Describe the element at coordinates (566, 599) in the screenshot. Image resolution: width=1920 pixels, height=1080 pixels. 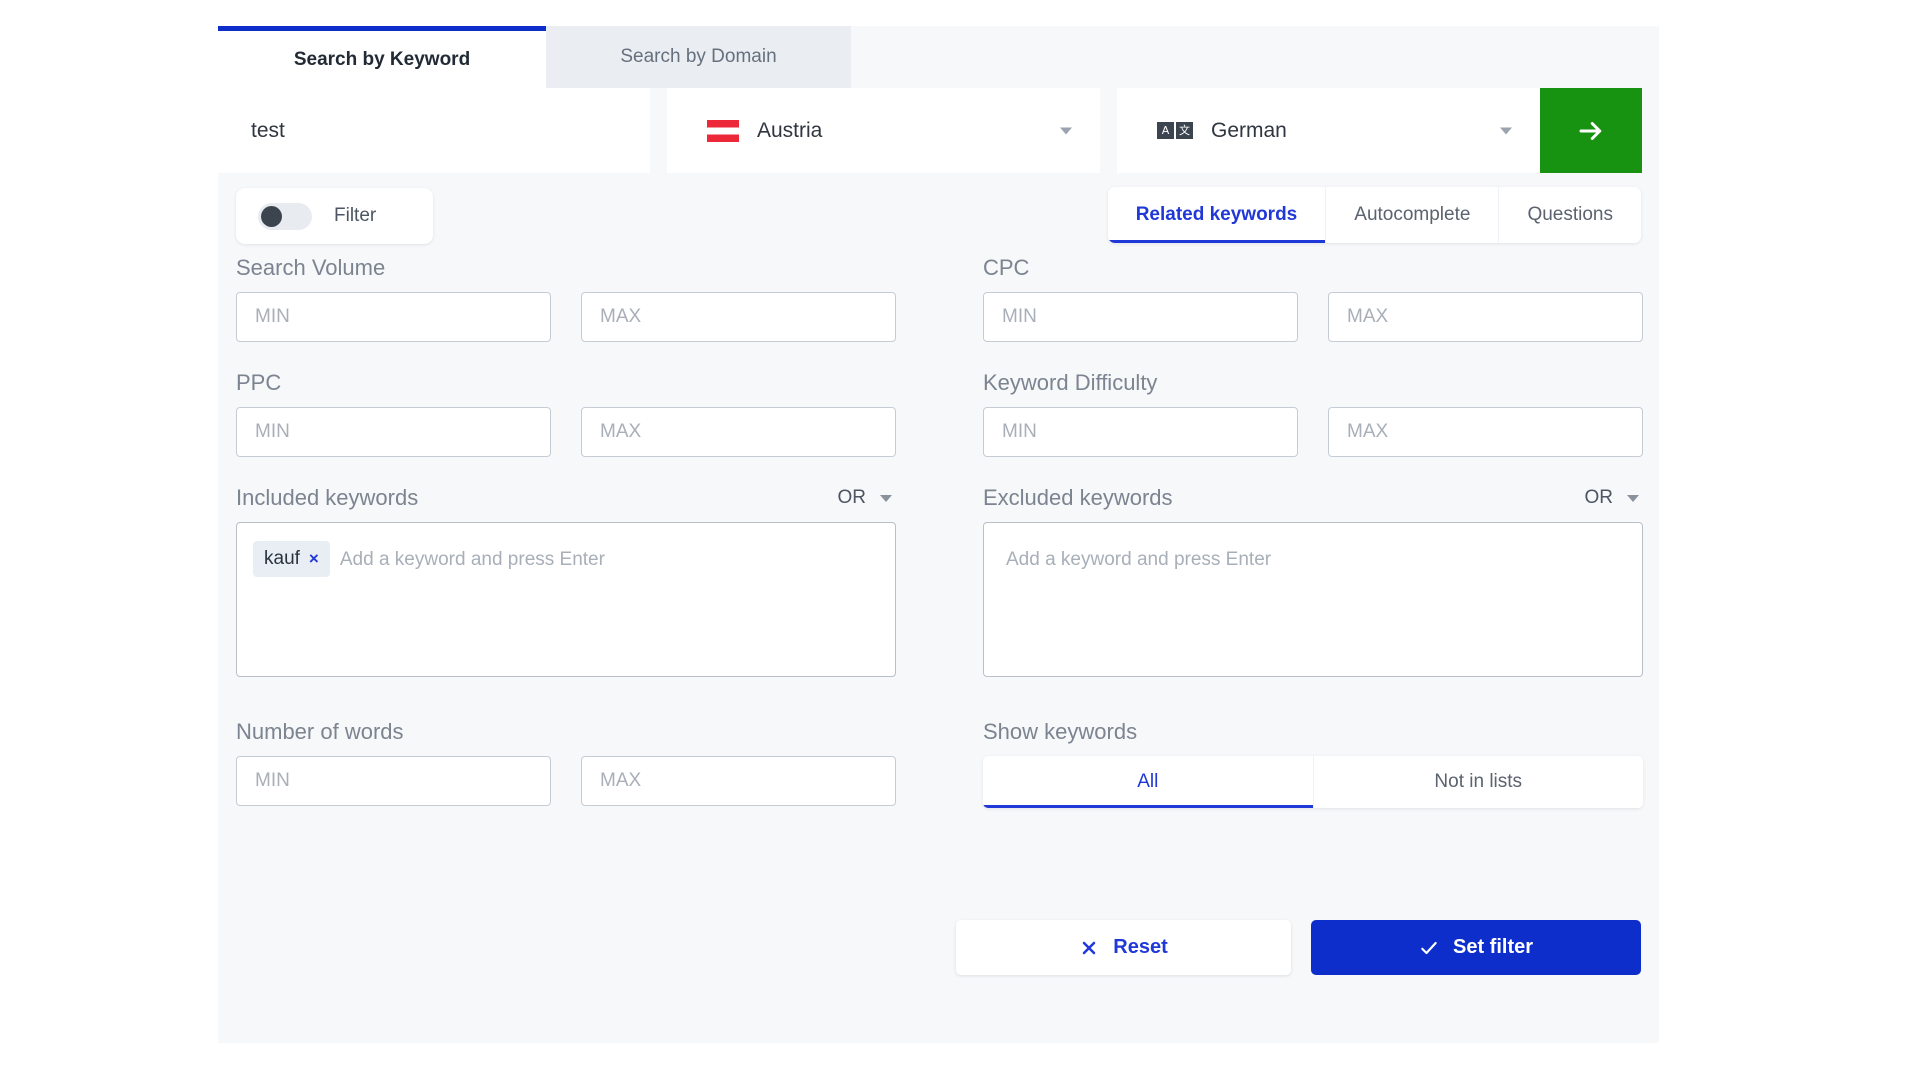
I see `included-keywords-input: kauf × Add a keyword and press Enter` at that location.